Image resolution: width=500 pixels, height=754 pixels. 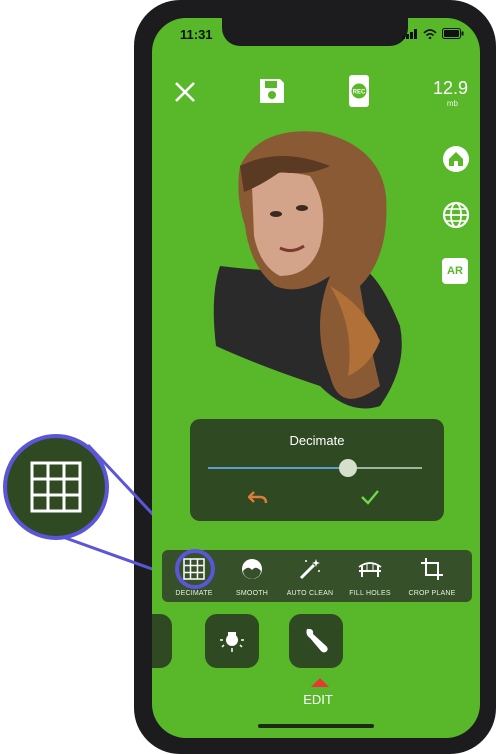 I want to click on tool-smooth: SMOOTH, so click(x=252, y=577).